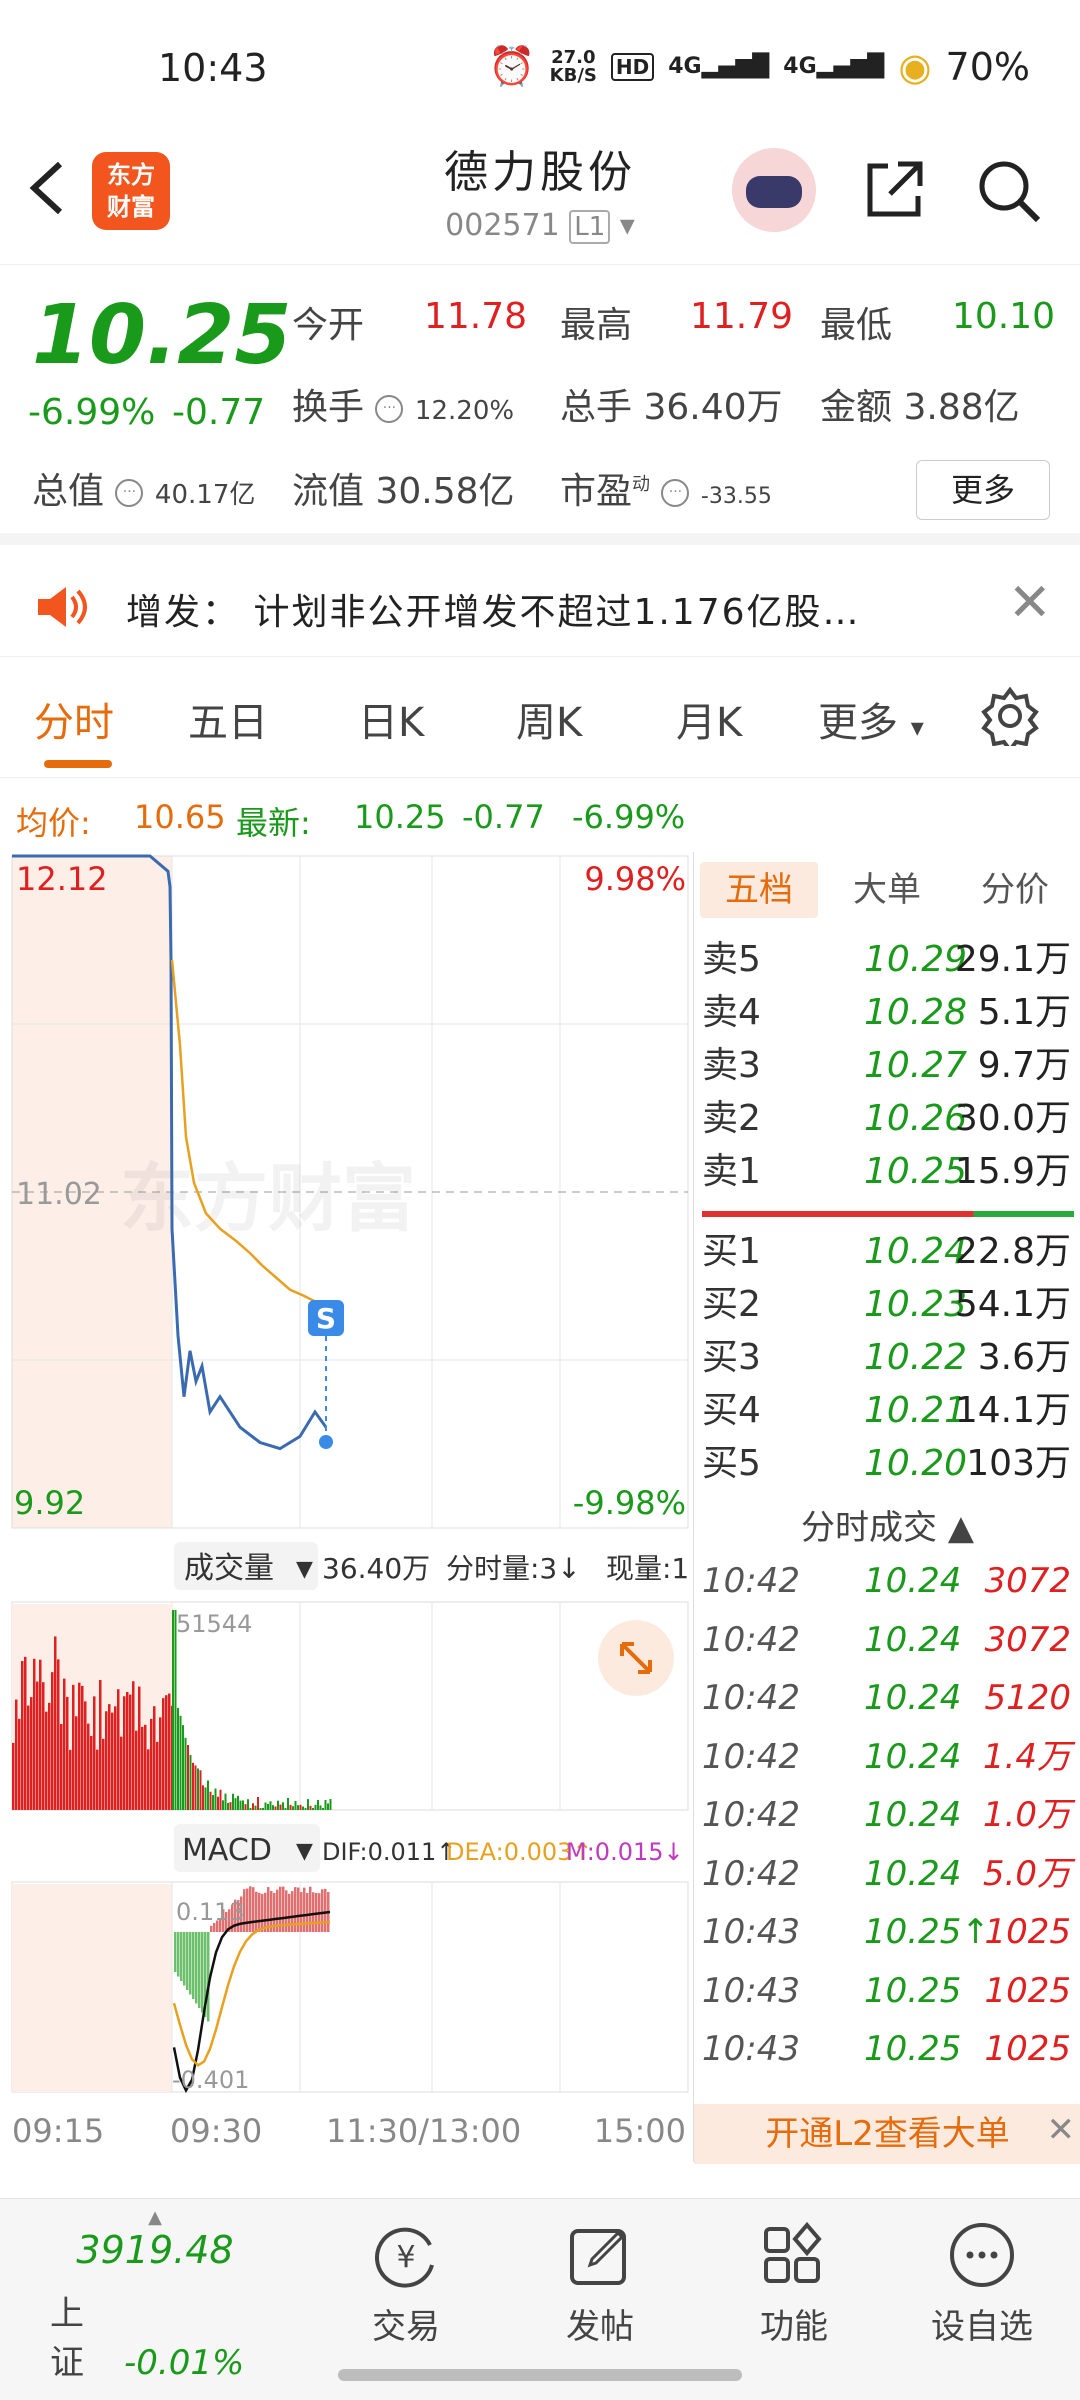 Image resolution: width=1080 pixels, height=2400 pixels. I want to click on trade-volume: 3072, so click(1027, 1581).